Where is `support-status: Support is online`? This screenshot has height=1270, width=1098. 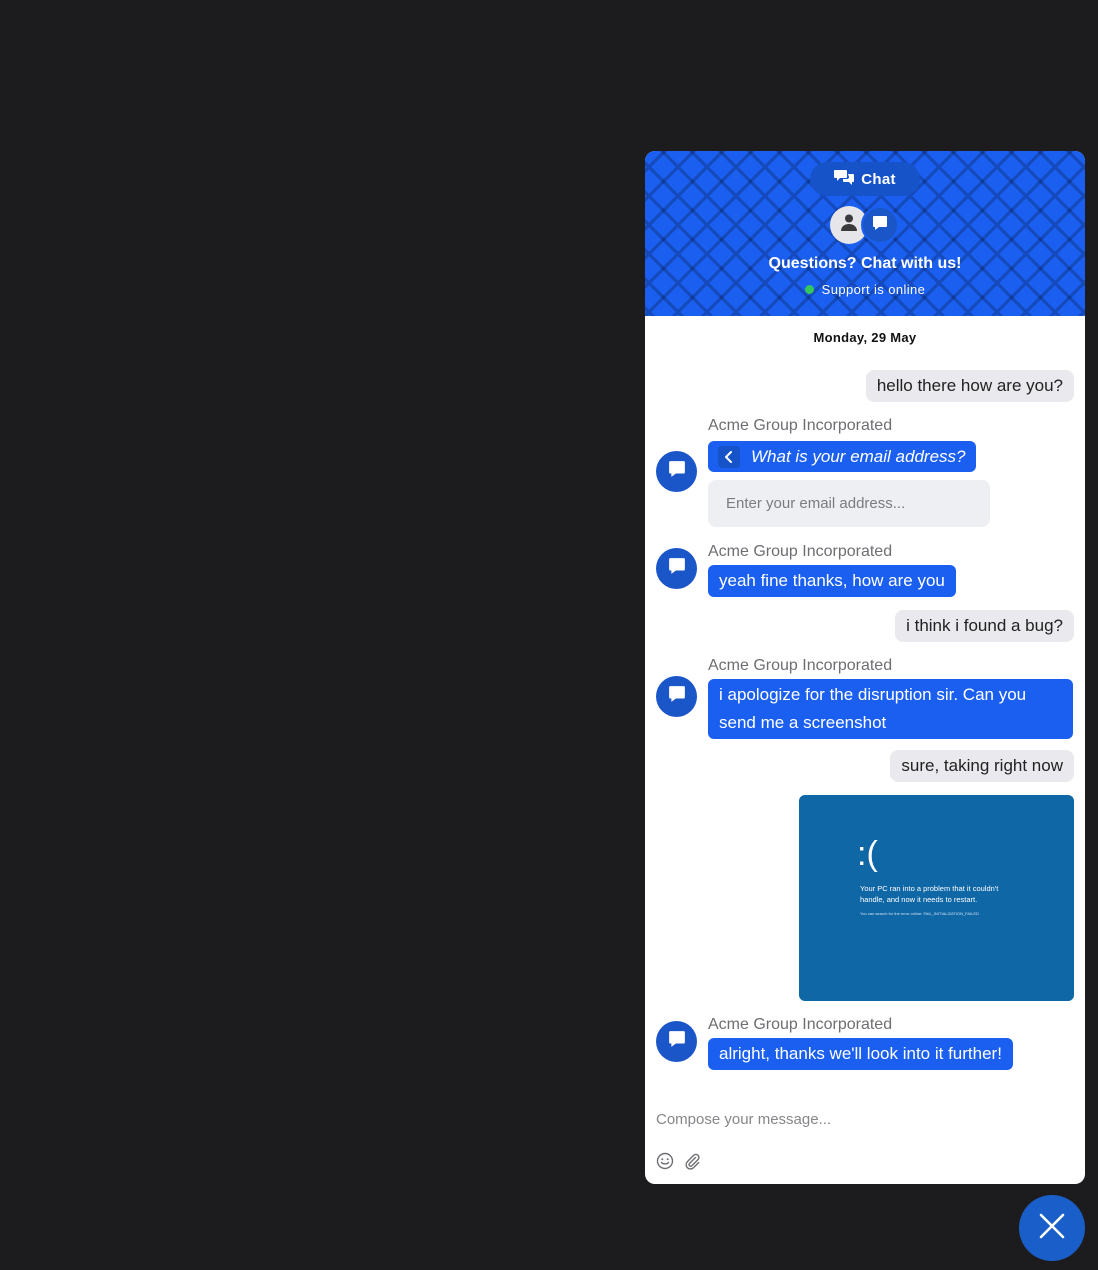 support-status: Support is online is located at coordinates (865, 289).